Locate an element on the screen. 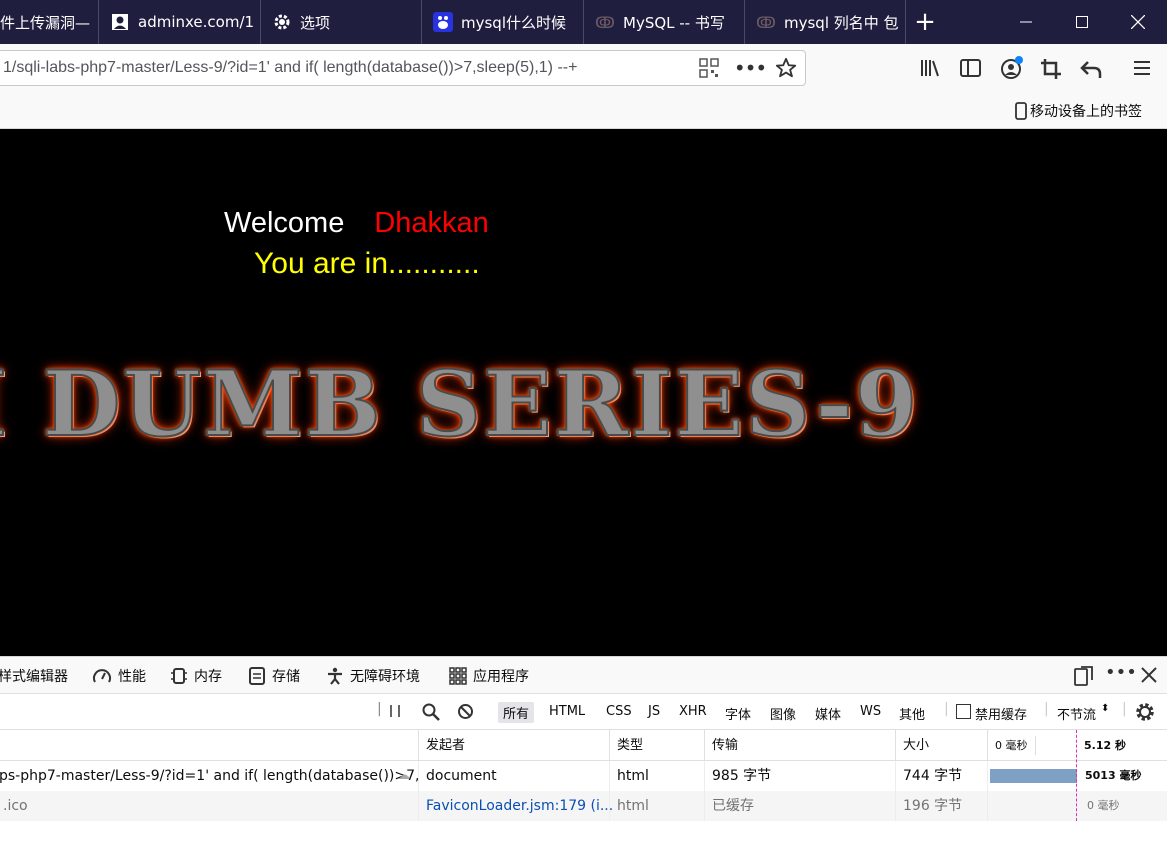 The width and height of the screenshot is (1167, 868). filter-ws: WS is located at coordinates (870, 711).